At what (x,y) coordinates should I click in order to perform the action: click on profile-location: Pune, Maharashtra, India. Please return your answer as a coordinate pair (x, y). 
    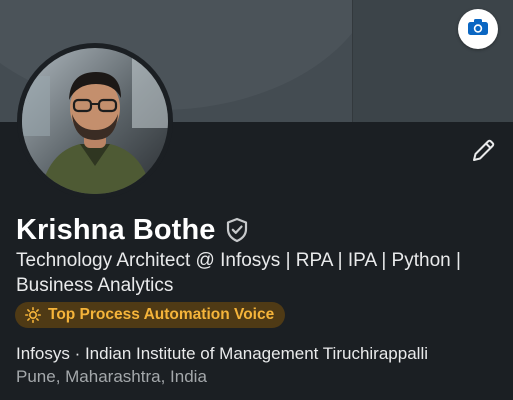
    Looking at the image, I should click on (111, 376).